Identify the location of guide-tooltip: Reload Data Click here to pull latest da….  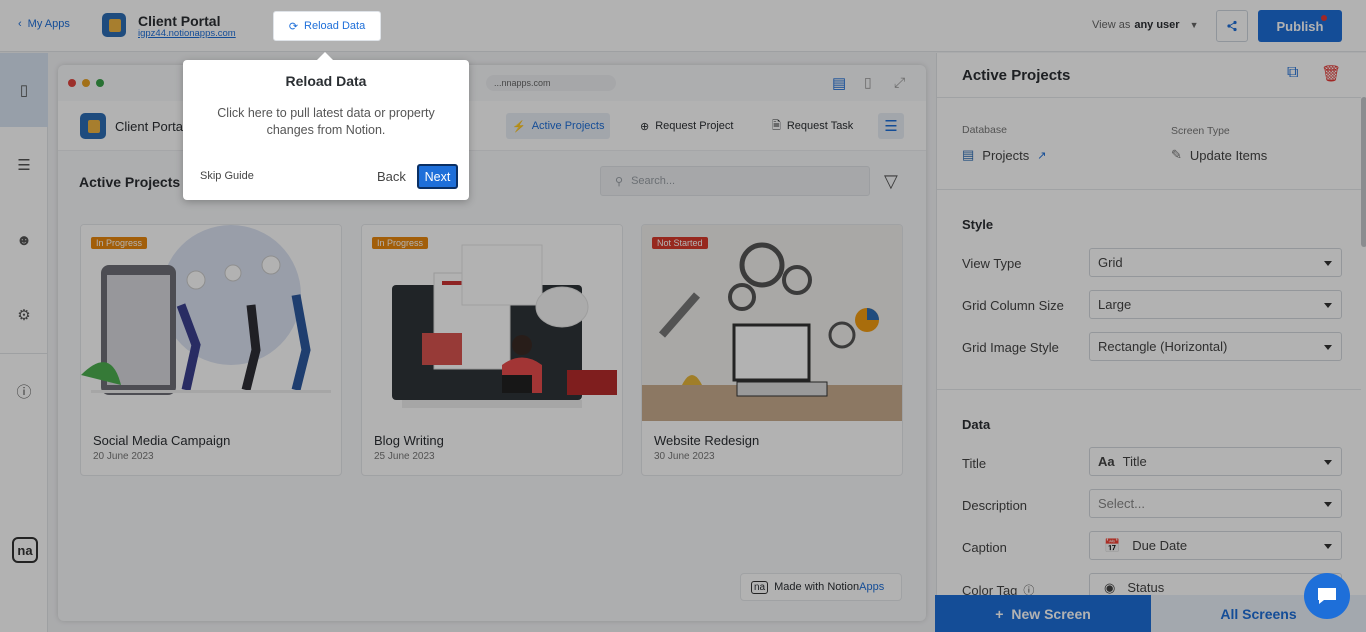
(326, 126).